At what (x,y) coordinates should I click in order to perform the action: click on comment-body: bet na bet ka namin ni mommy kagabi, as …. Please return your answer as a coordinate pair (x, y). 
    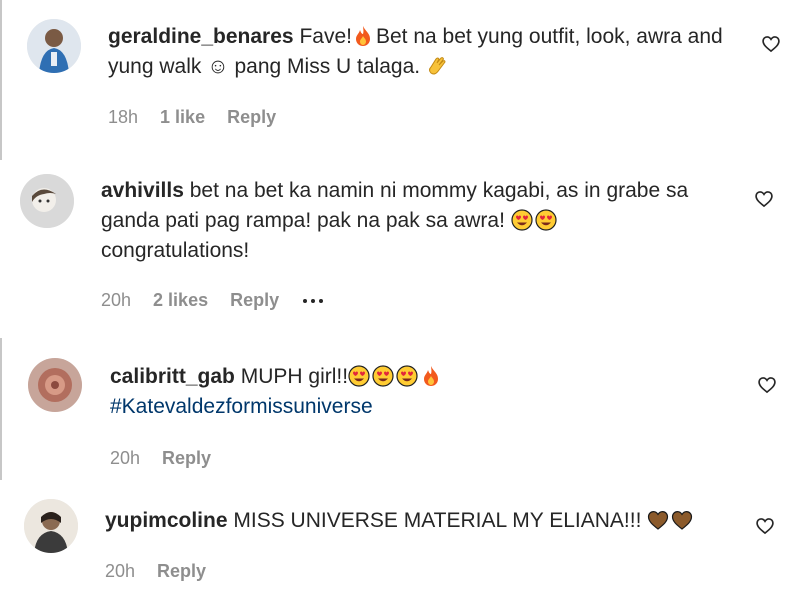
    Looking at the image, I should click on (395, 205).